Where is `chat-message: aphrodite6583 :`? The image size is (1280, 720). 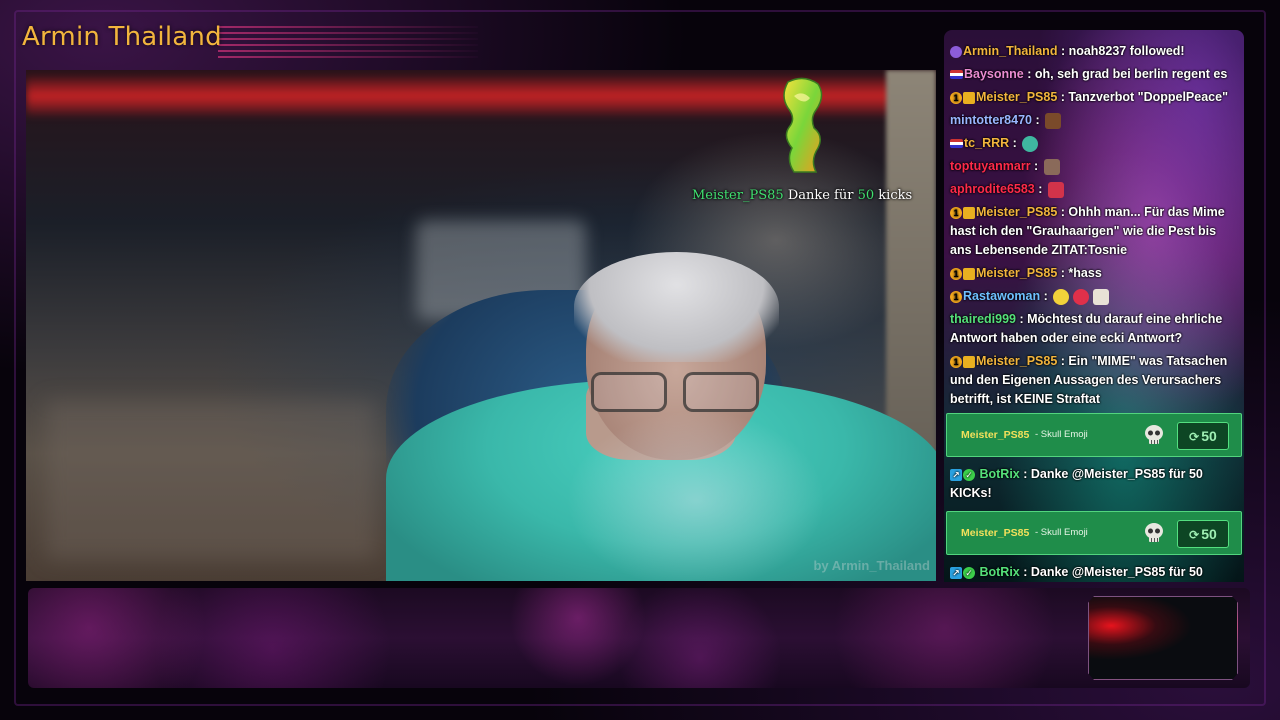 chat-message: aphrodite6583 : is located at coordinates (1094, 189).